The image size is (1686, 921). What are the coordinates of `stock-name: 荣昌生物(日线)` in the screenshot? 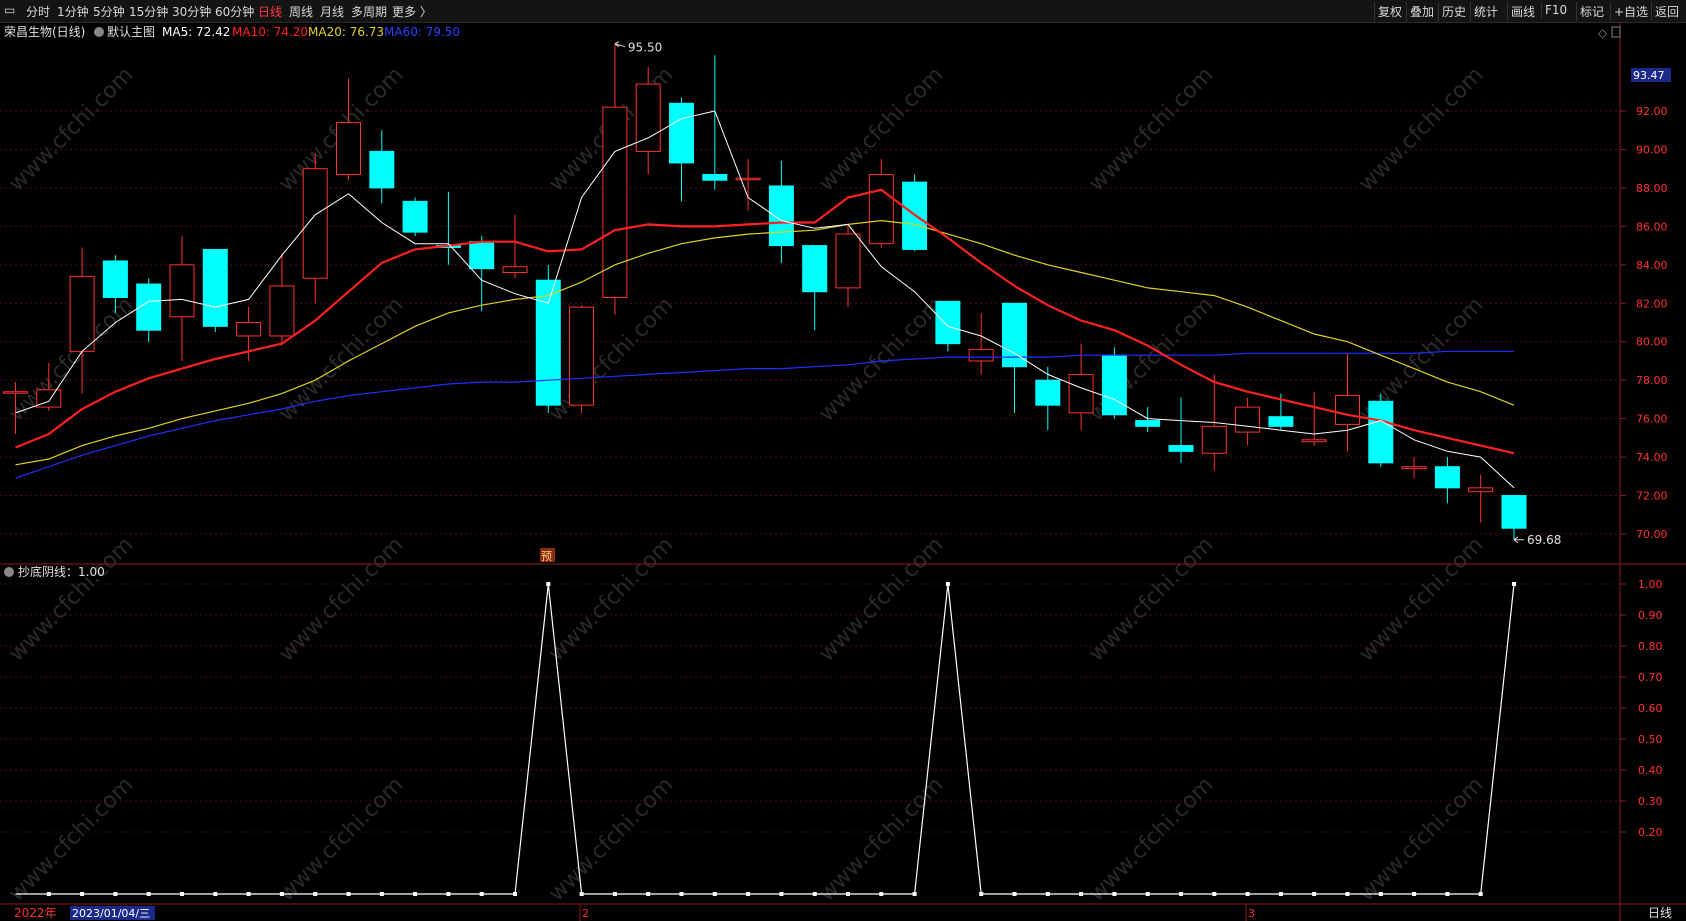 It's located at (44, 32).